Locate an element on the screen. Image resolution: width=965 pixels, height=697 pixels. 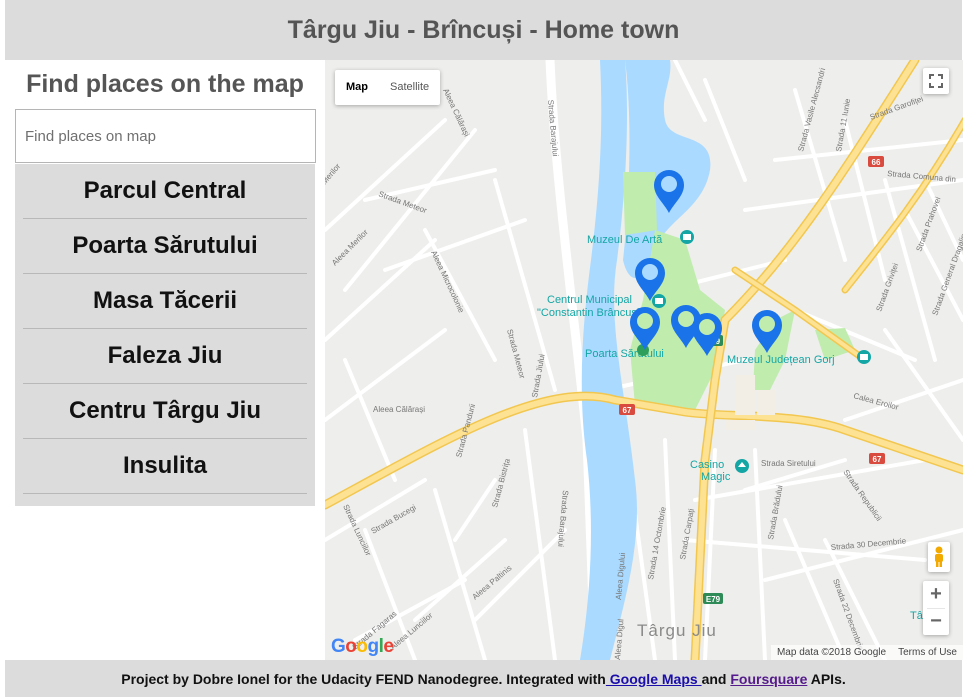
fullscreen-button is located at coordinates (936, 81).